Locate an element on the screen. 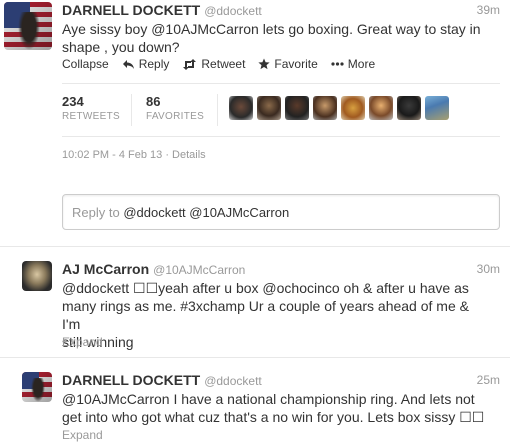 This screenshot has height=448, width=510. reply-input: Reply to @ddockett @10AJMcCarron is located at coordinates (281, 212).